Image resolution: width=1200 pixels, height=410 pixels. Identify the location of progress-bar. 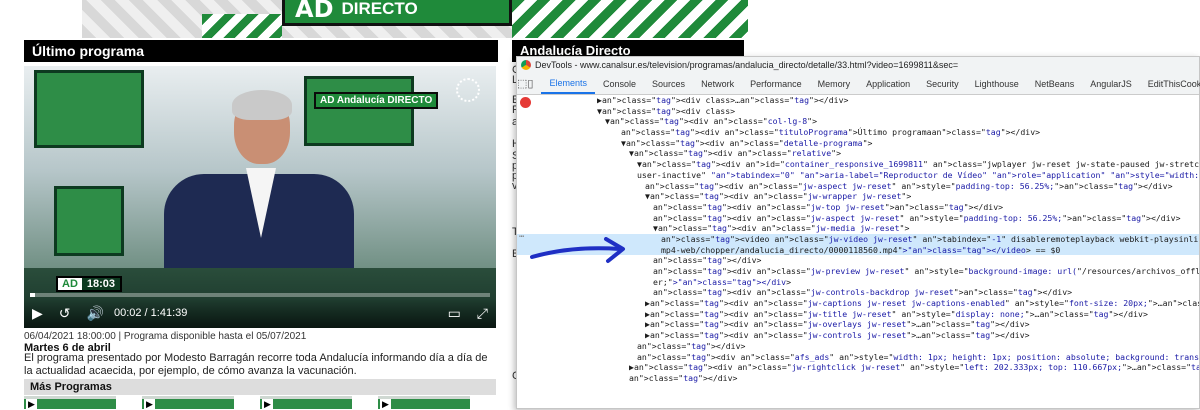
(260, 295).